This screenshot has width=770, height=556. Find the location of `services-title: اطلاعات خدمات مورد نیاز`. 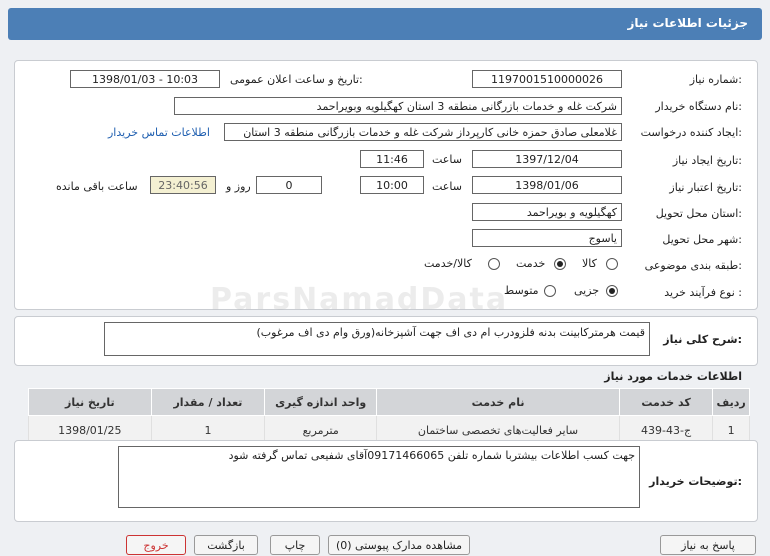

services-title: اطلاعات خدمات مورد نیاز is located at coordinates (673, 376).